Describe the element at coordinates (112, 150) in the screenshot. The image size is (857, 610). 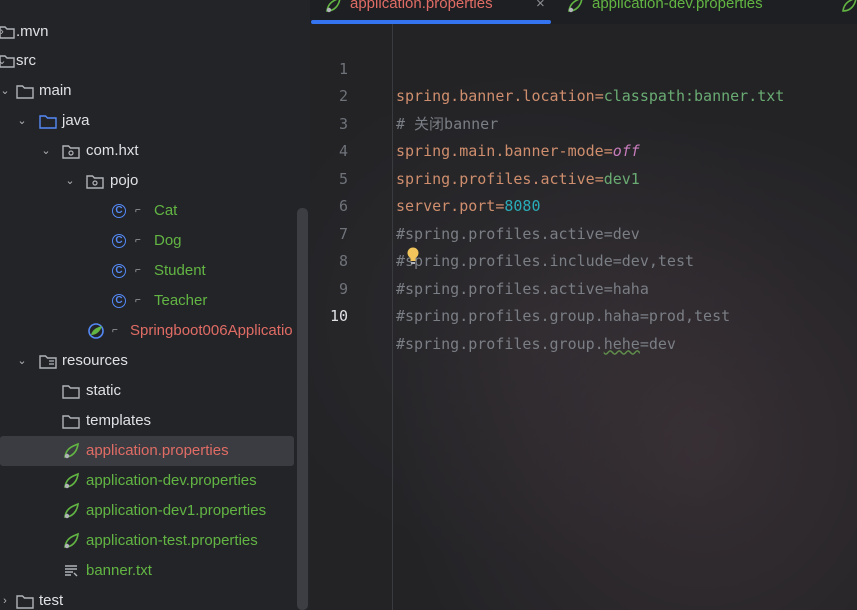
I see `tree-item-label: com.hxt` at that location.